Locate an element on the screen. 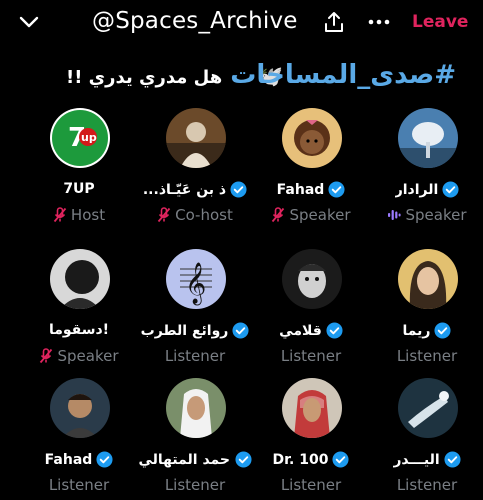 This screenshot has height=500, width=483. participant-card: ...ذ بن عَيّـاذ Co-host is located at coordinates (195, 170).